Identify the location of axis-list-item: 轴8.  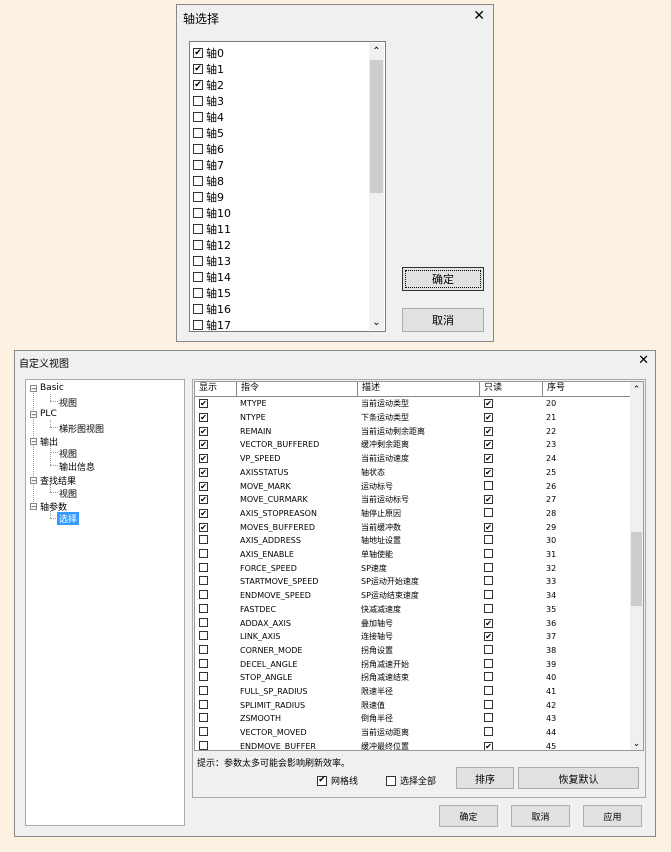
(212, 181).